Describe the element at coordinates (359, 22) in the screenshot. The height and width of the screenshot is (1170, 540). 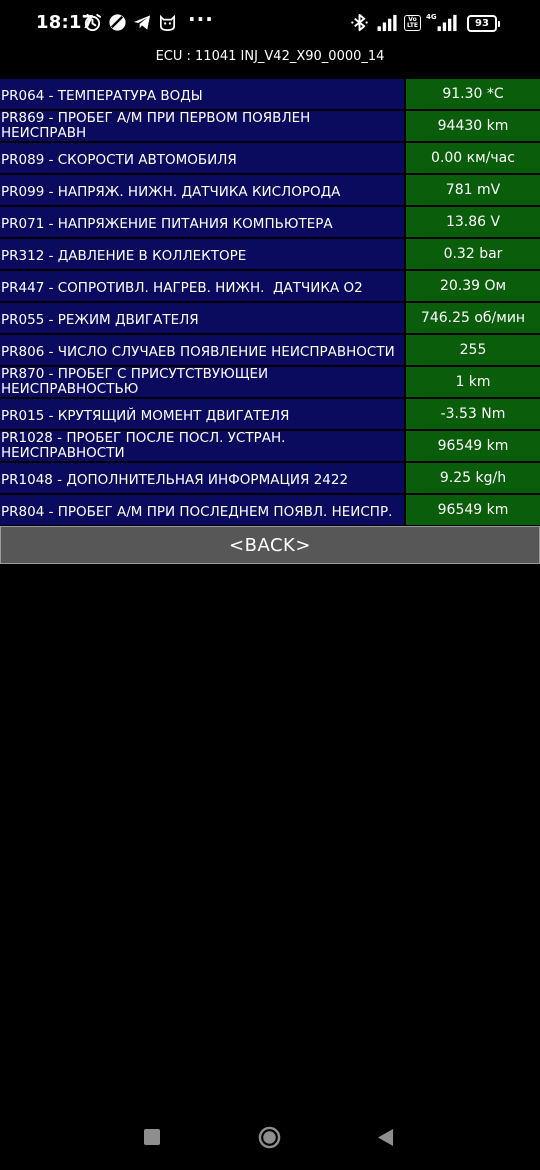
I see `bluetooth-icon` at that location.